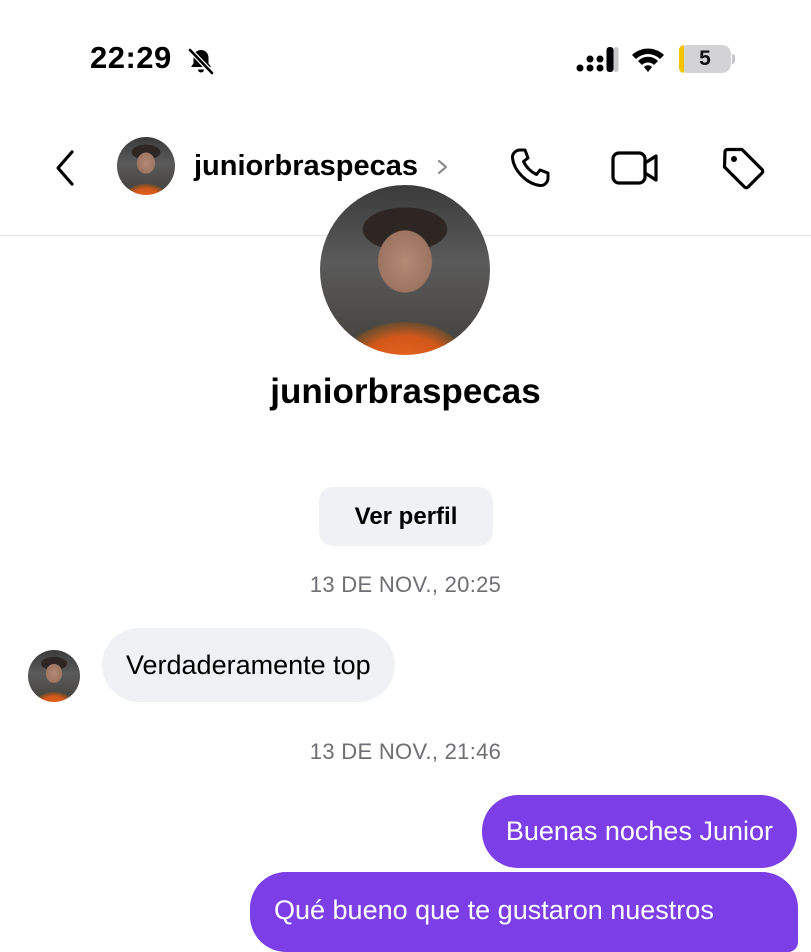 The image size is (811, 952). I want to click on chevron-right-icon, so click(443, 167).